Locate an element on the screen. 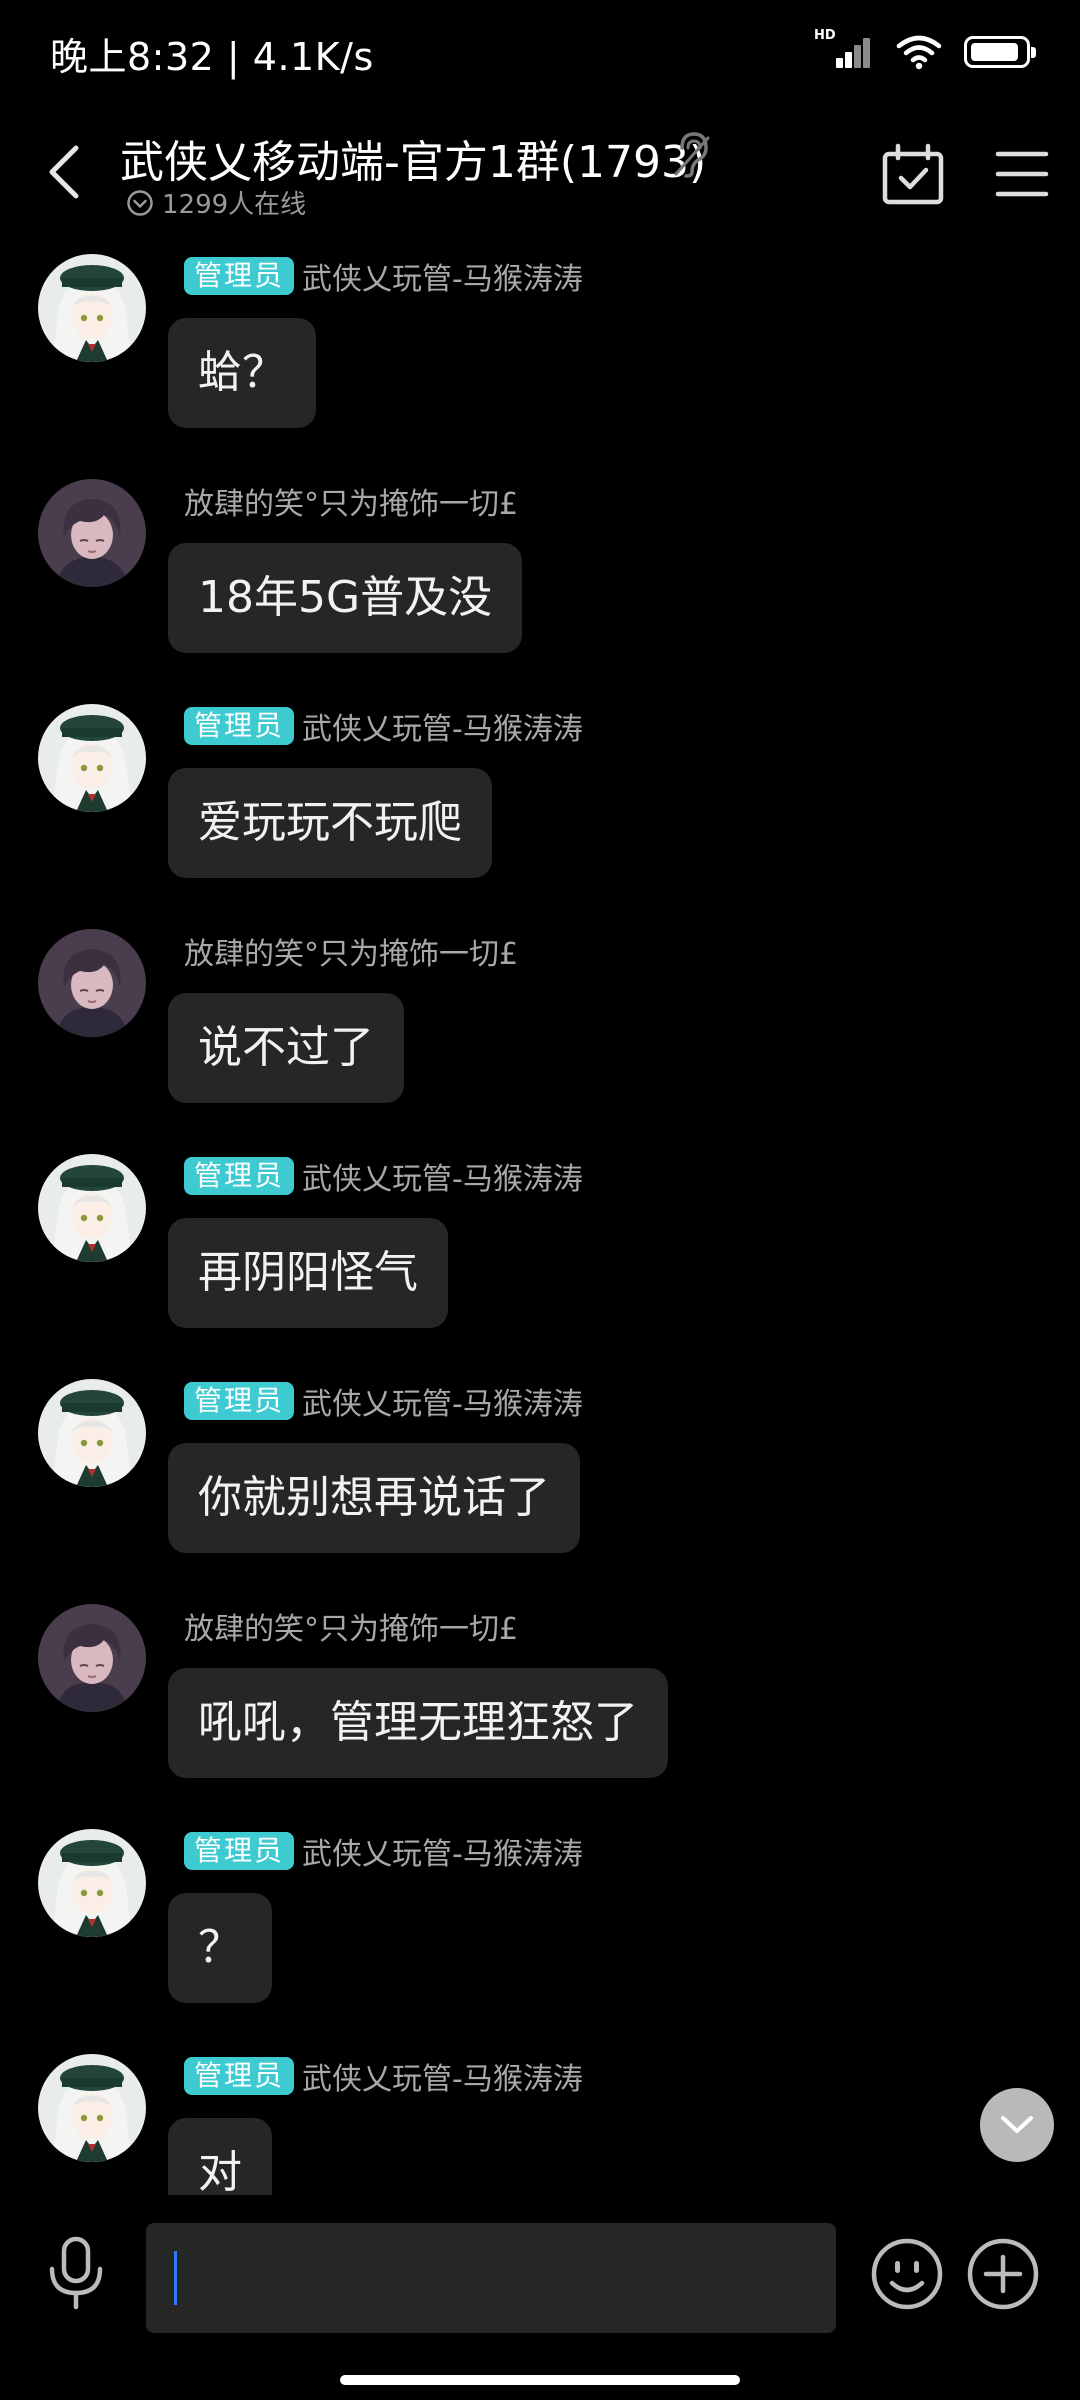 The height and width of the screenshot is (2400, 1080). calendar-check-icon is located at coordinates (913, 175).